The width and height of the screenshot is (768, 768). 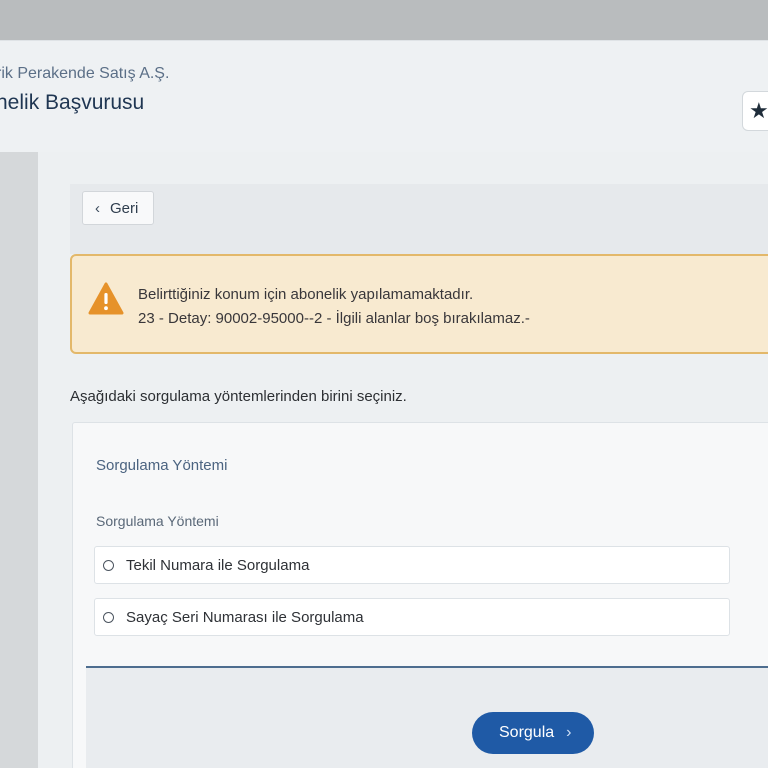 What do you see at coordinates (97, 208) in the screenshot?
I see `chevron-left-icon: ‹` at bounding box center [97, 208].